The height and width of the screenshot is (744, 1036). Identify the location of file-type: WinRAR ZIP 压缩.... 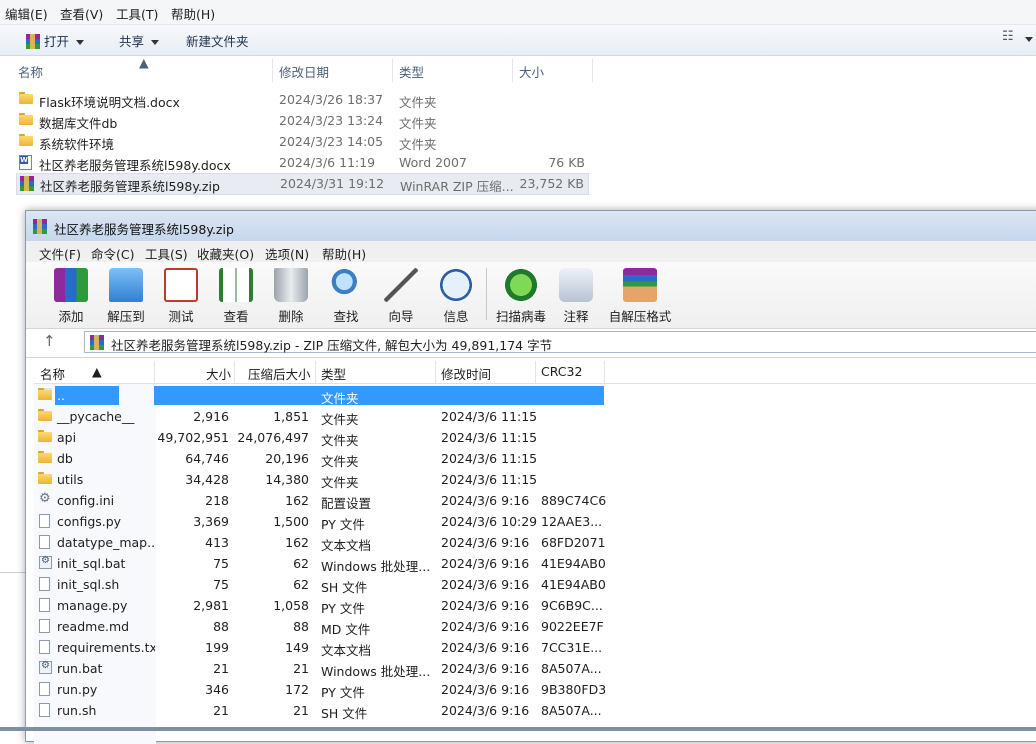
(457, 186).